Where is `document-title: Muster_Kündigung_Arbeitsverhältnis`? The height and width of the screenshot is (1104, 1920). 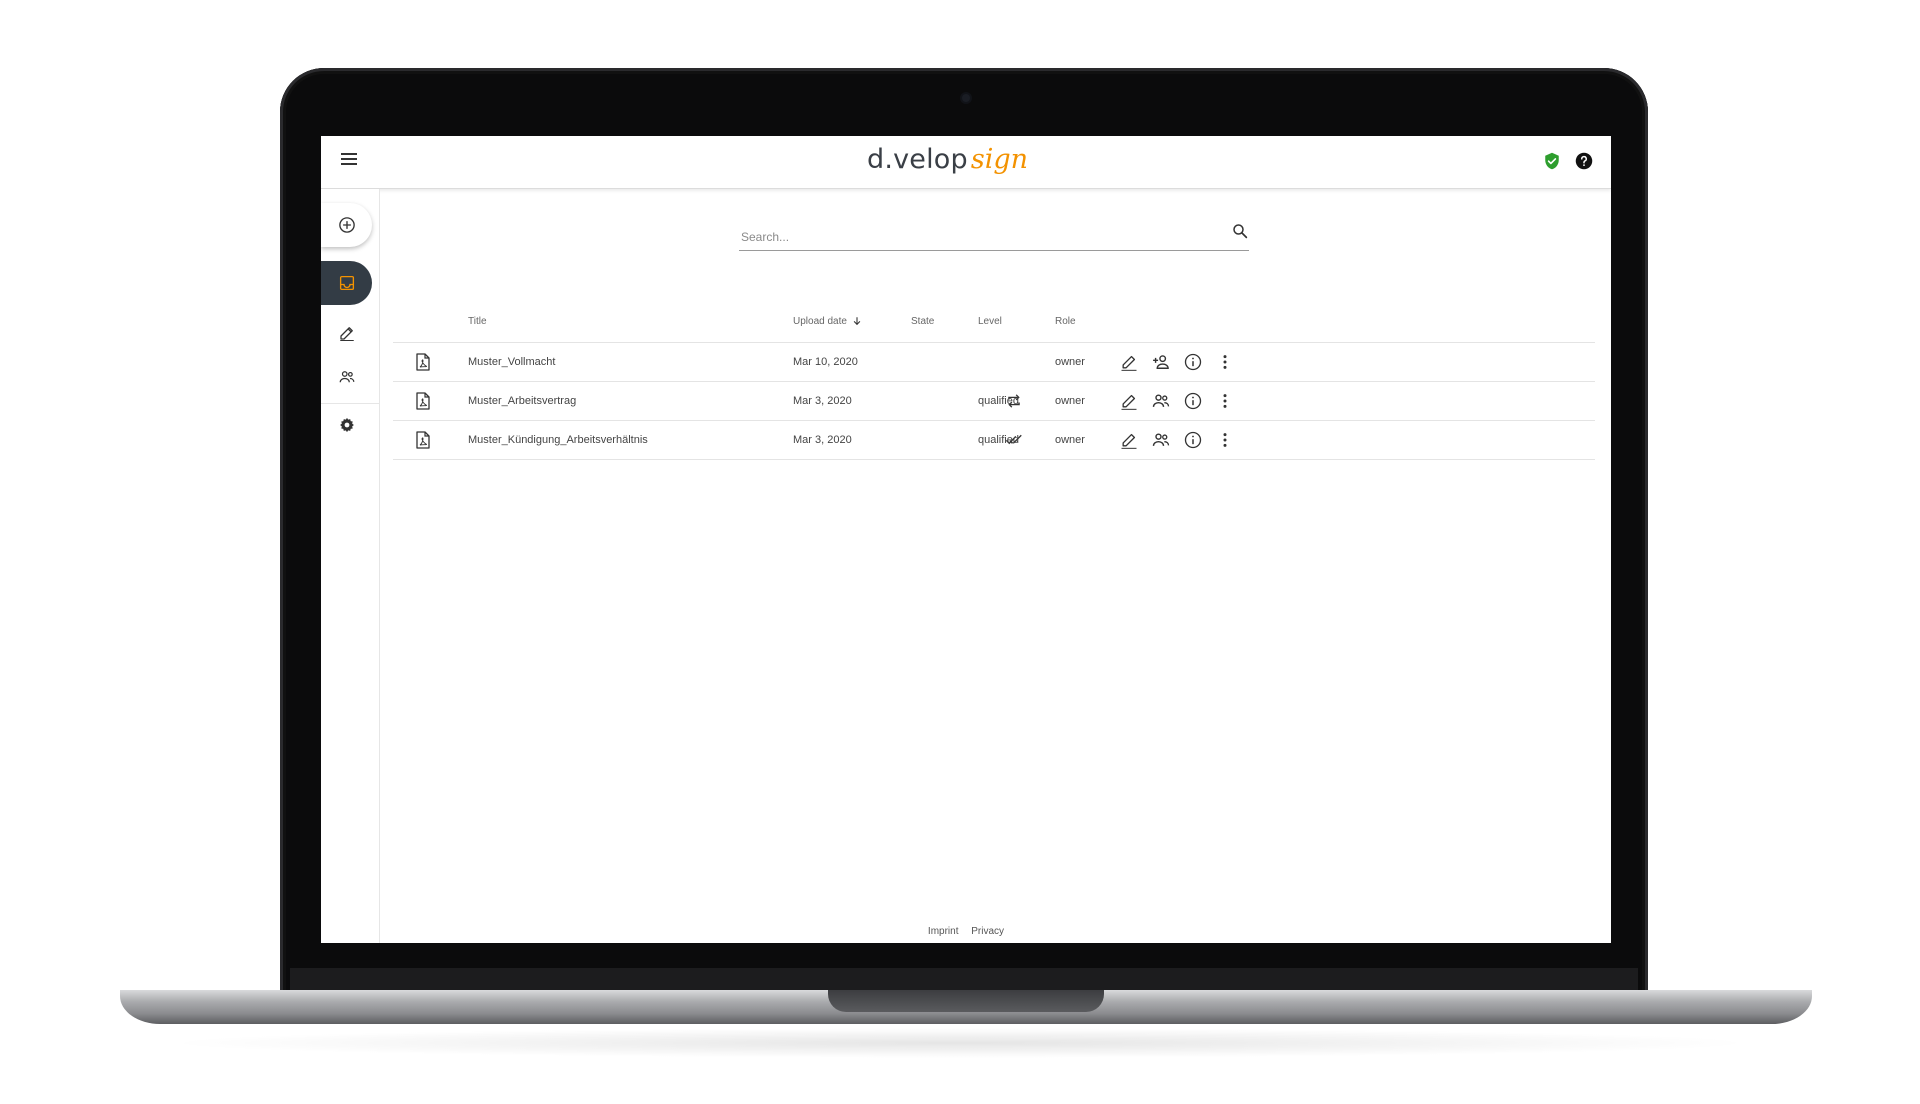
document-title: Muster_Kündigung_Arbeitsverhältnis is located at coordinates (558, 440).